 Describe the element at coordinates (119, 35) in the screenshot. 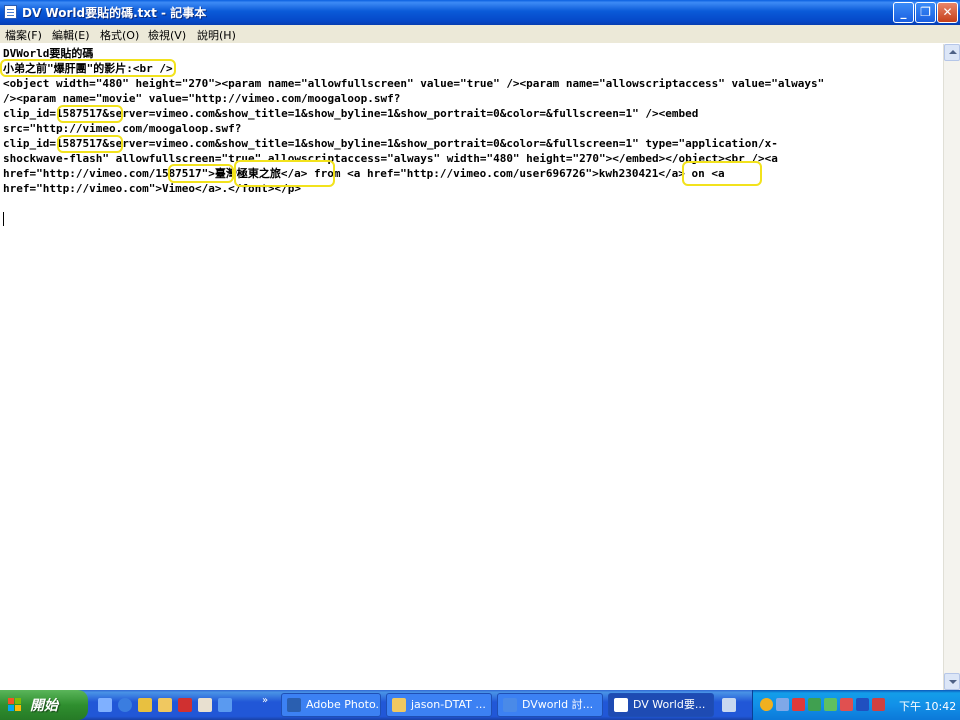

I see `menu-format: 格式(O)` at that location.